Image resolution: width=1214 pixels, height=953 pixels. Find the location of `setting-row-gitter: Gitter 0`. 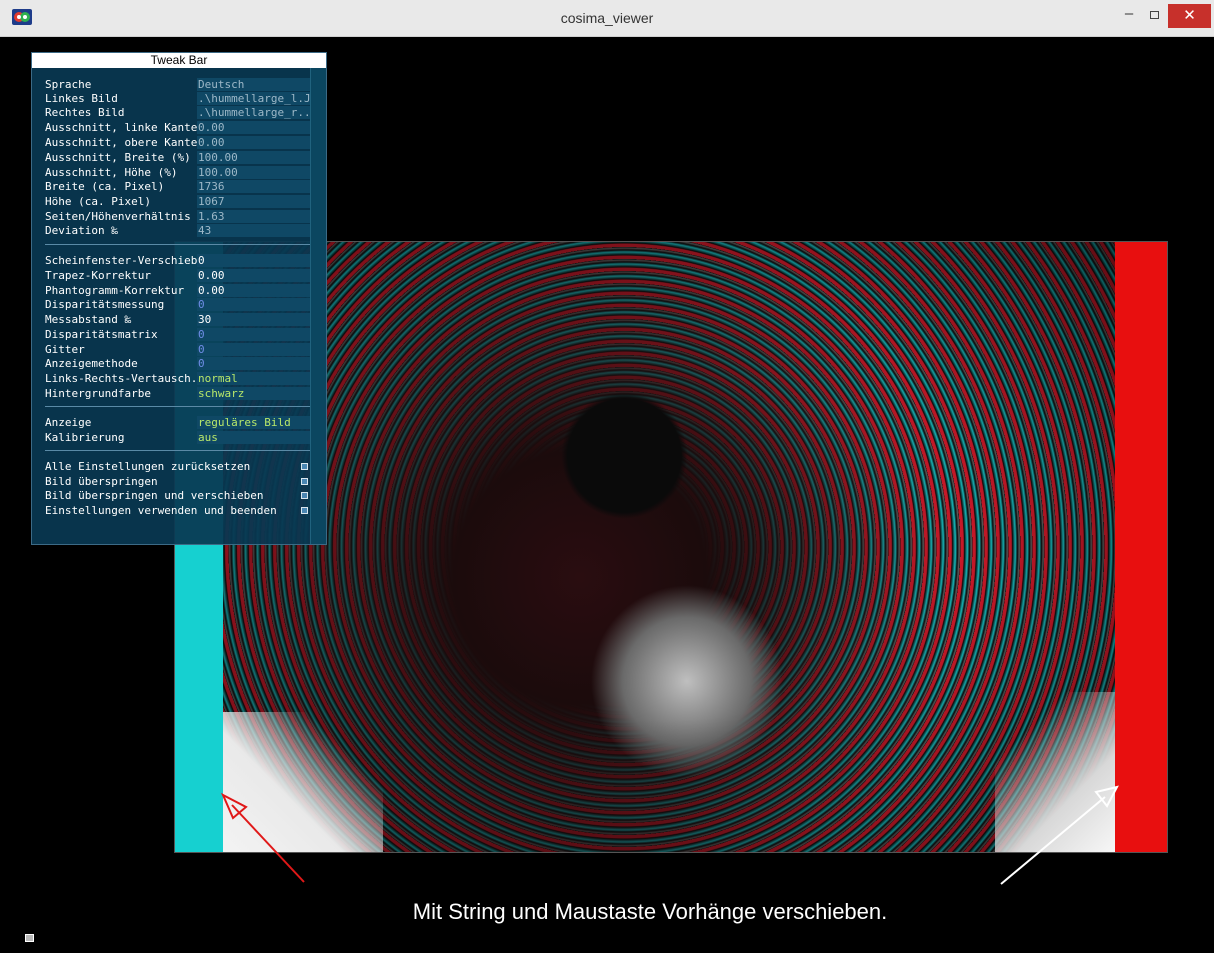

setting-row-gitter: Gitter 0 is located at coordinates (177, 350).